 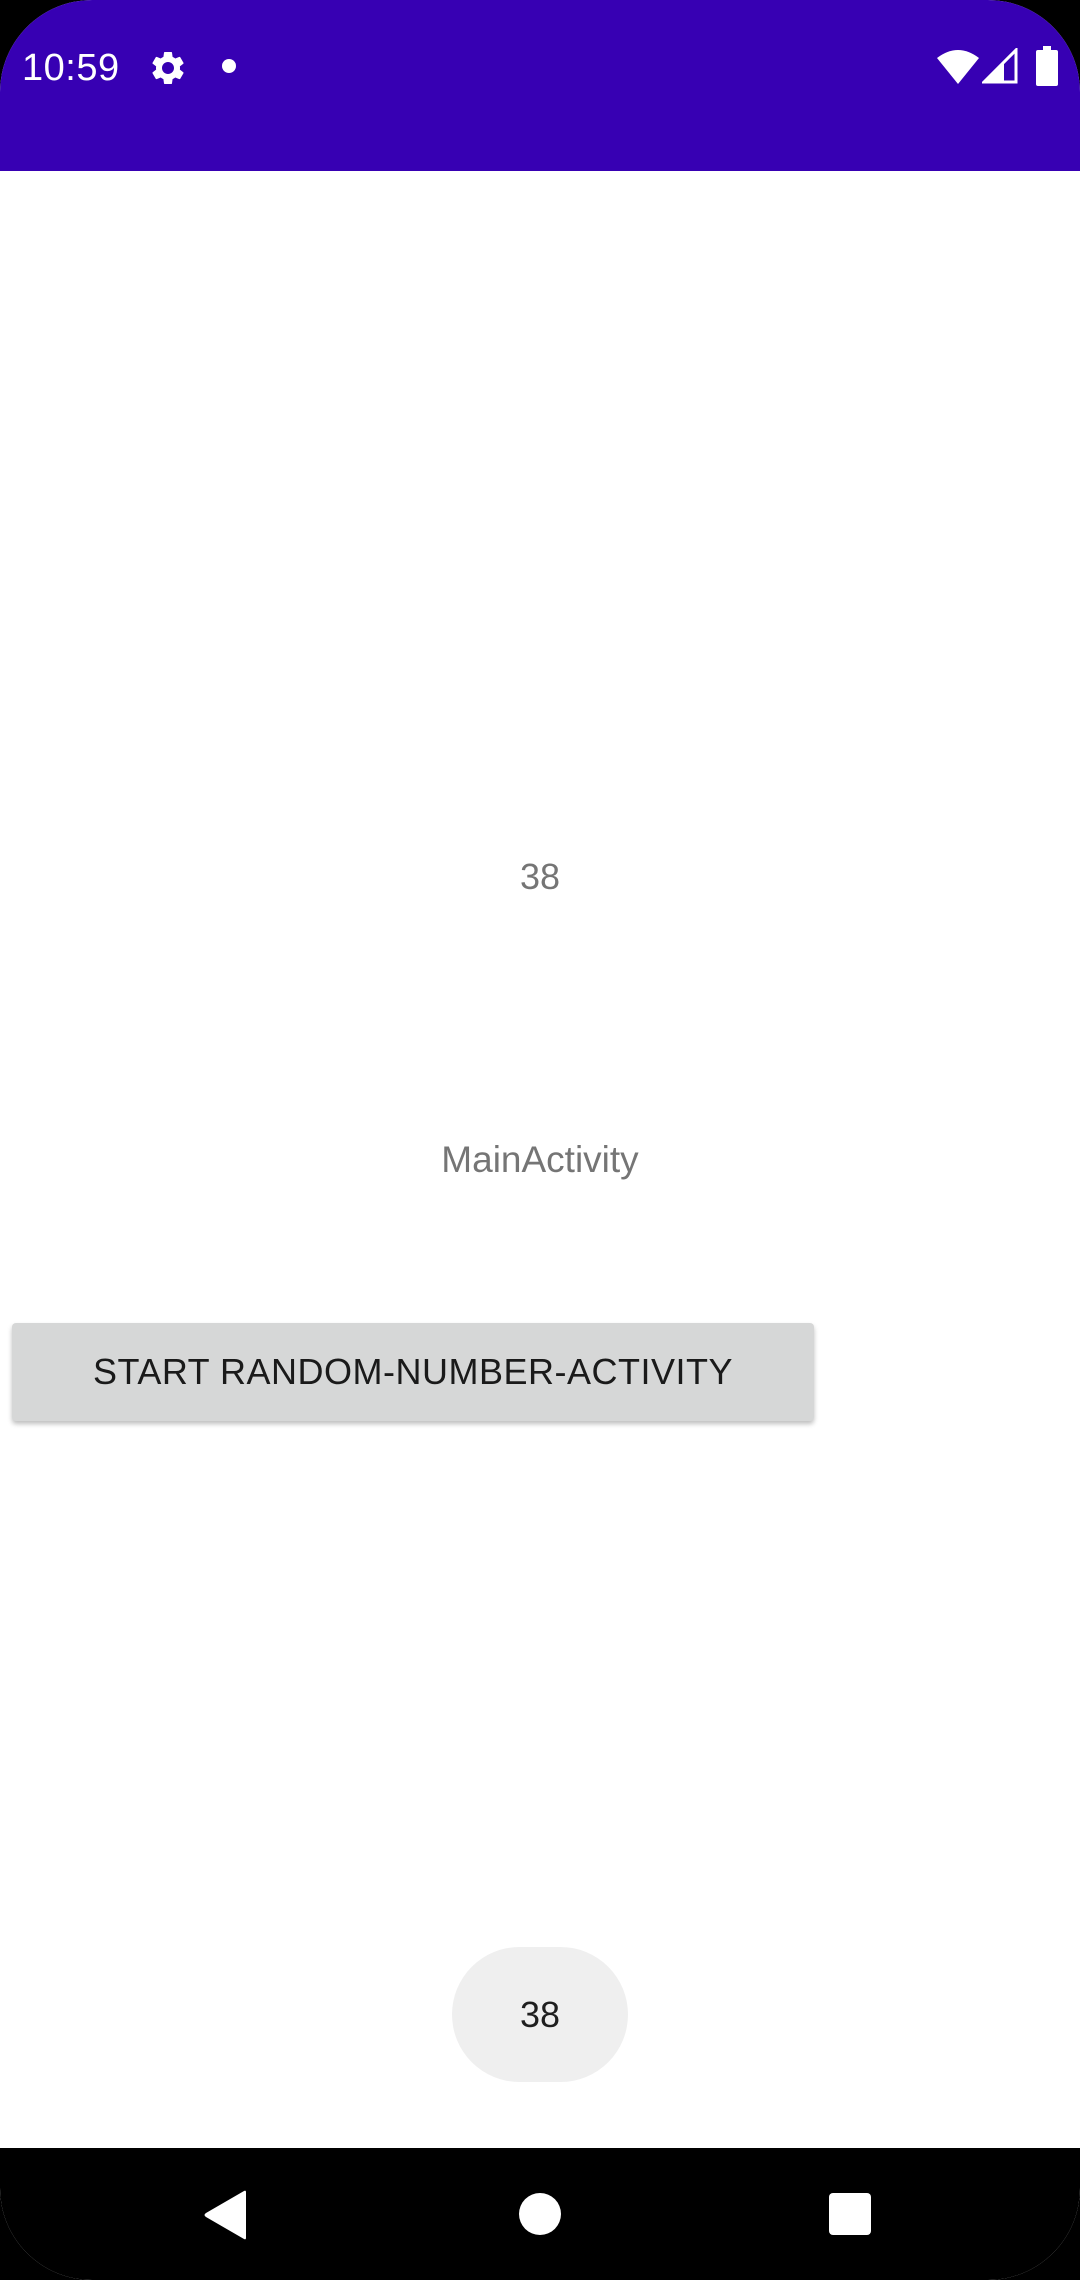 I want to click on start-random-number-activity-button: START RANDOM-NUMBER-ACTIVITY, so click(x=413, y=1372).